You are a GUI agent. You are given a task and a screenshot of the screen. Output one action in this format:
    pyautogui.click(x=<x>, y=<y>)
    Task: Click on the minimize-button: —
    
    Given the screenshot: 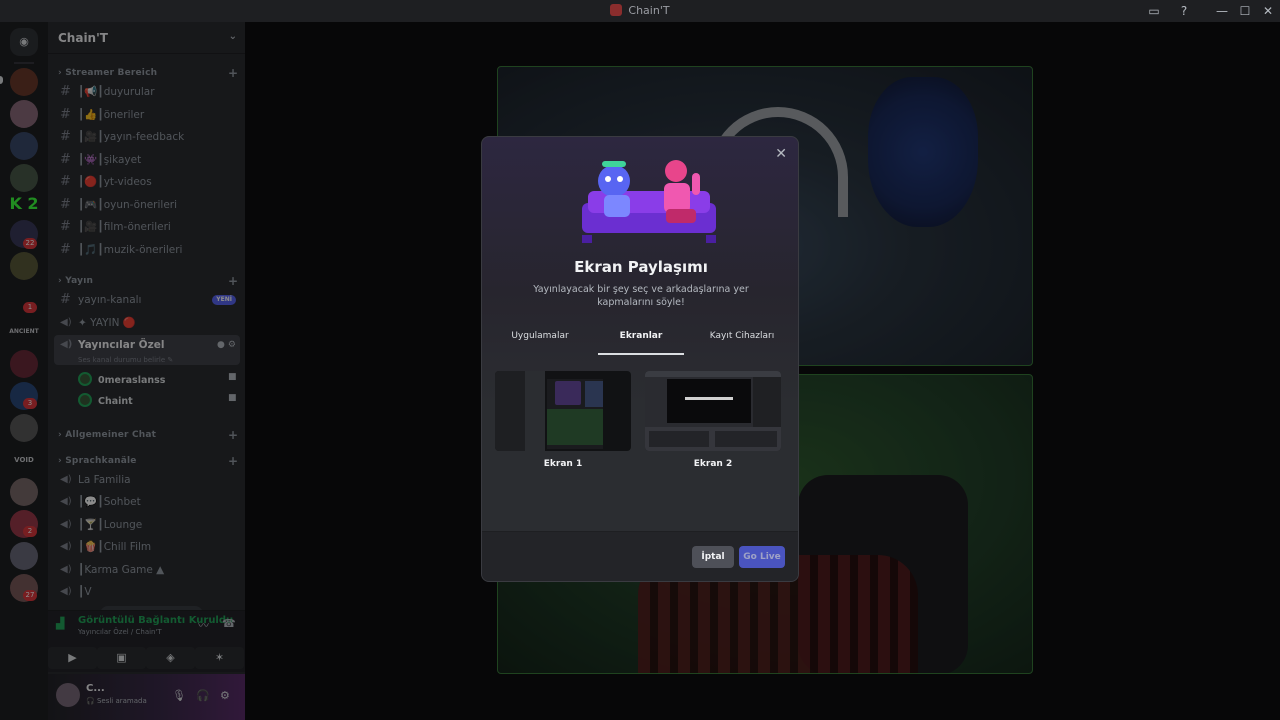 What is the action you would take?
    pyautogui.click(x=1222, y=11)
    